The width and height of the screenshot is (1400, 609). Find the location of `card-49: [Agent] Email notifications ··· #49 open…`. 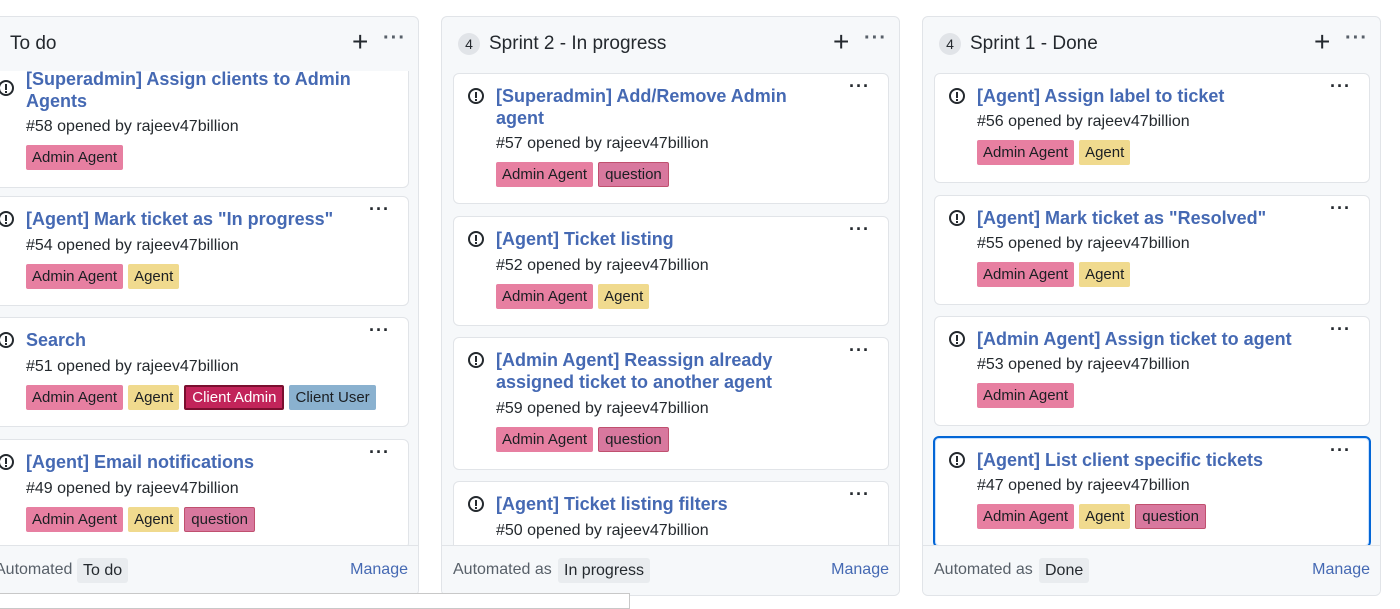

card-49: [Agent] Email notifications ··· #49 open… is located at coordinates (204, 492).